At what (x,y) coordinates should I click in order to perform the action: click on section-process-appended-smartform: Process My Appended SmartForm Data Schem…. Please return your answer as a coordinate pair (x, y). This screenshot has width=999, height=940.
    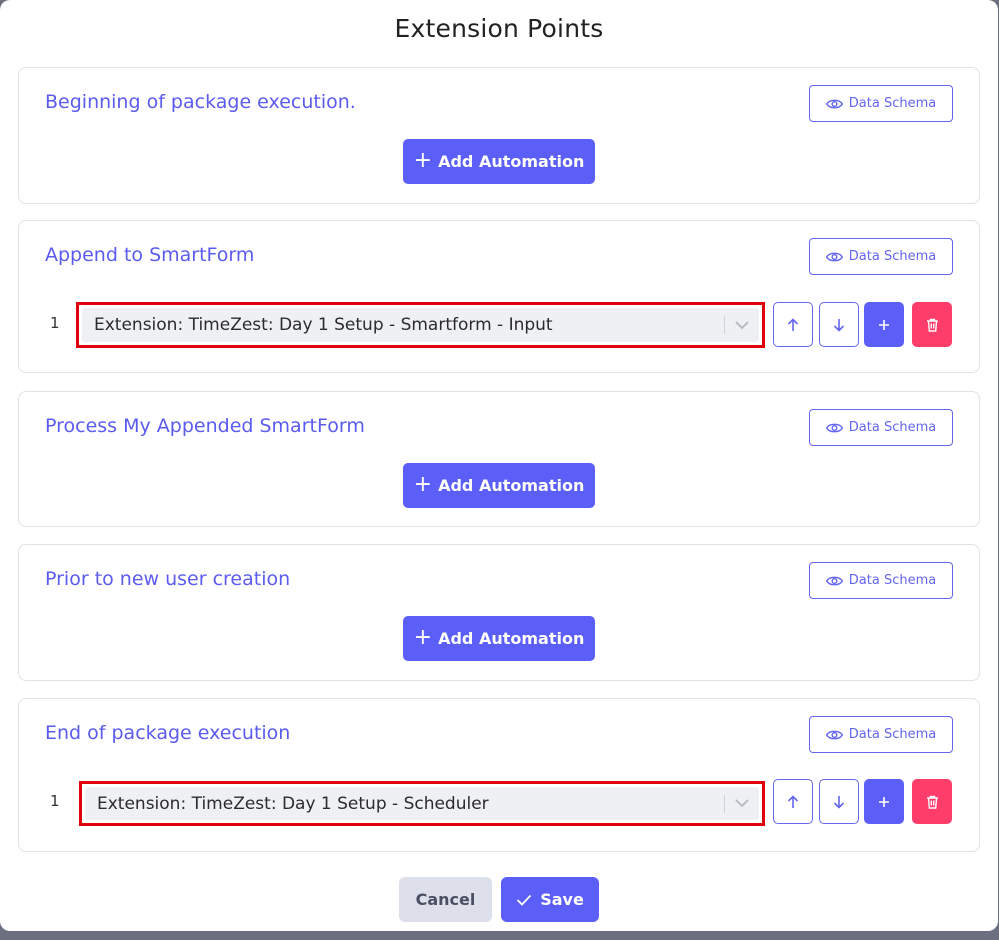
    Looking at the image, I should click on (499, 459).